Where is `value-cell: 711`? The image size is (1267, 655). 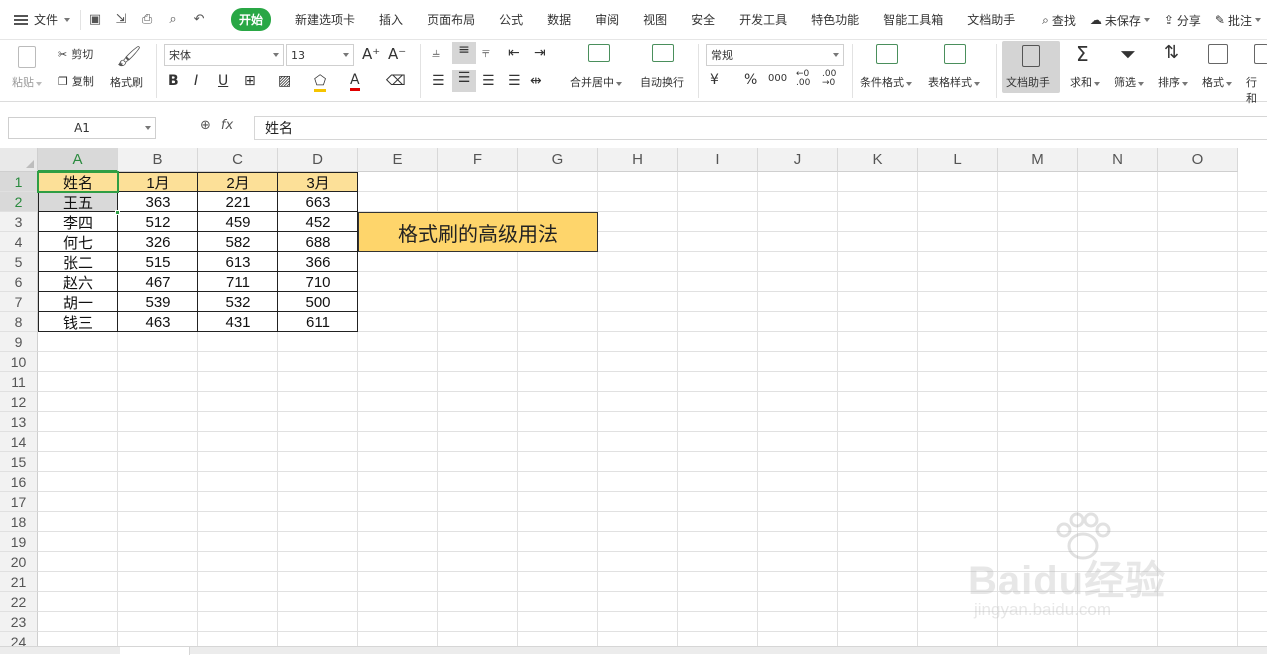
value-cell: 711 is located at coordinates (238, 282).